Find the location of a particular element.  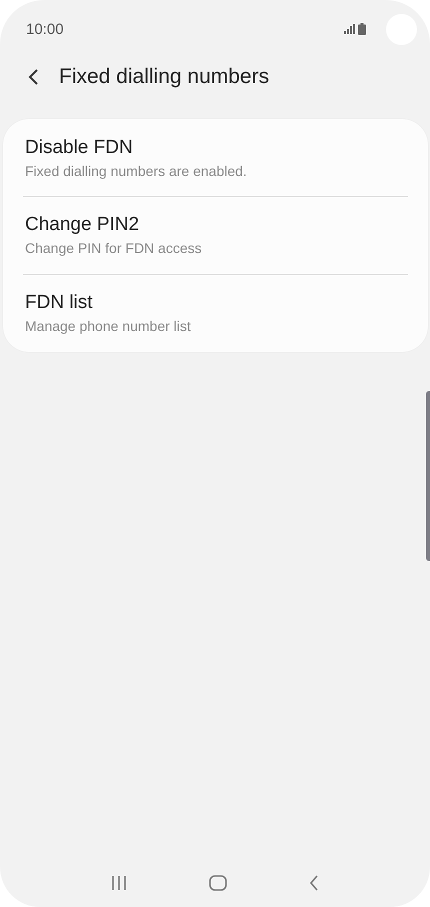

settings-item: Disable FDN Fixed dialling numbers are enabled. is located at coordinates (215, 157).